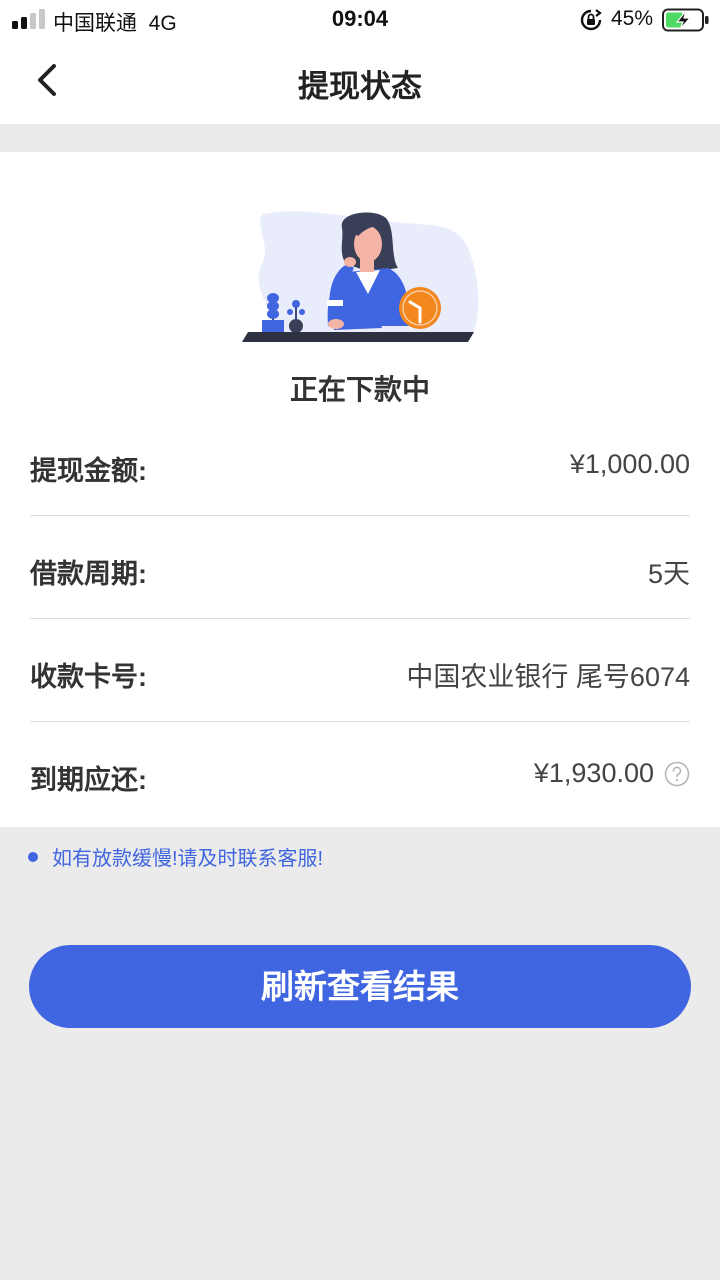 Image resolution: width=720 pixels, height=1280 pixels. Describe the element at coordinates (188, 859) in the screenshot. I see `notice-text: 如有放款缓慢!请及时联系客服!` at that location.